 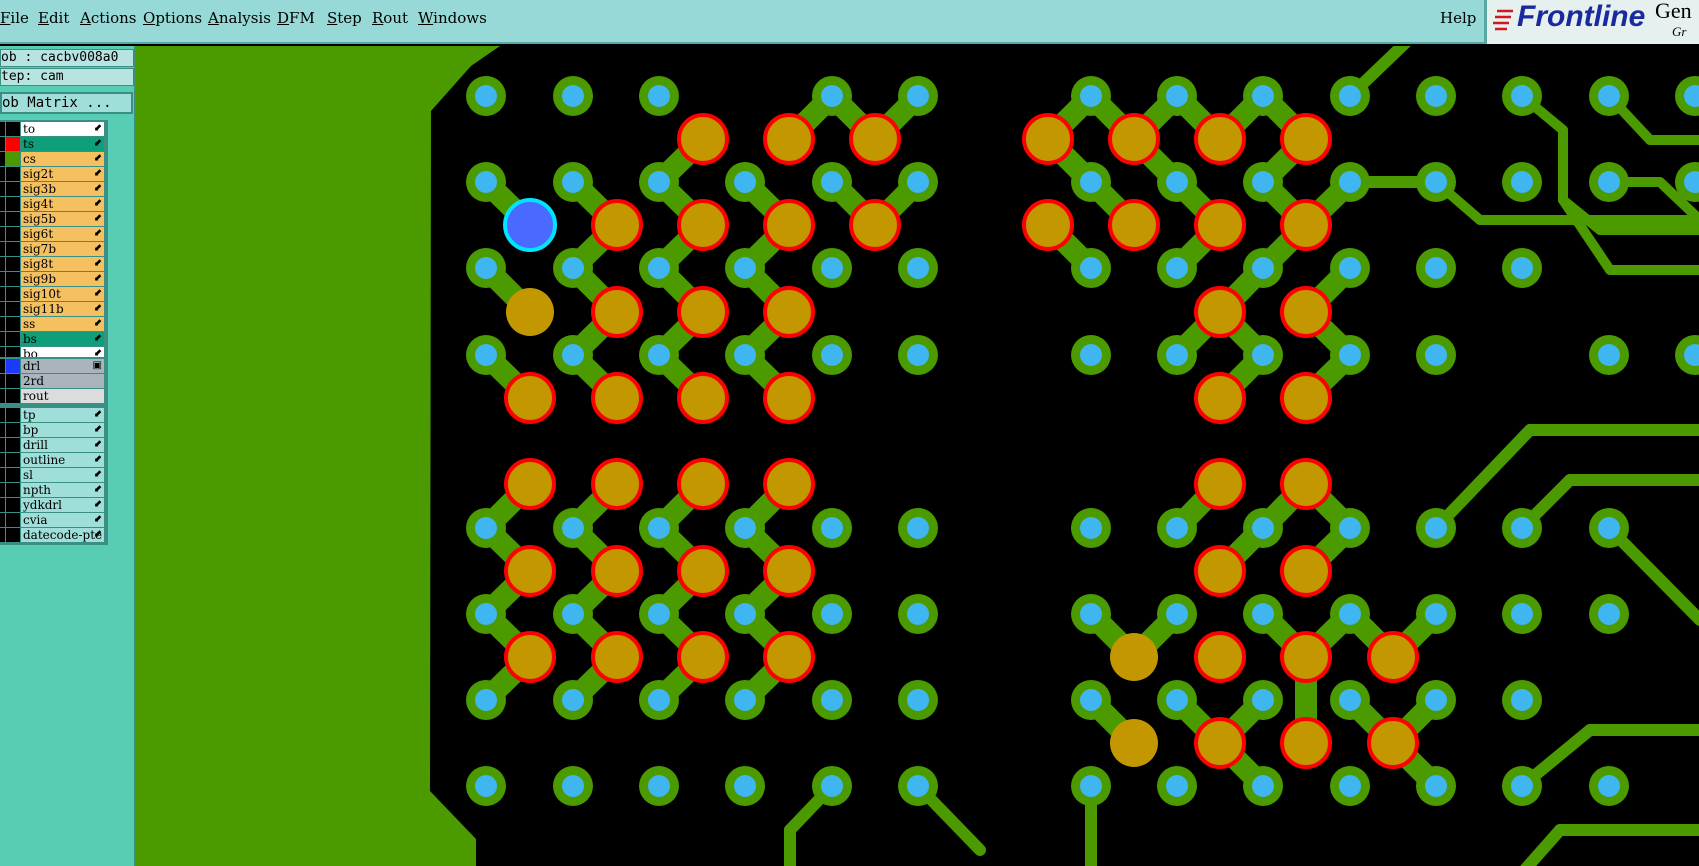 I want to click on menu-dfm: DFM, so click(x=296, y=18).